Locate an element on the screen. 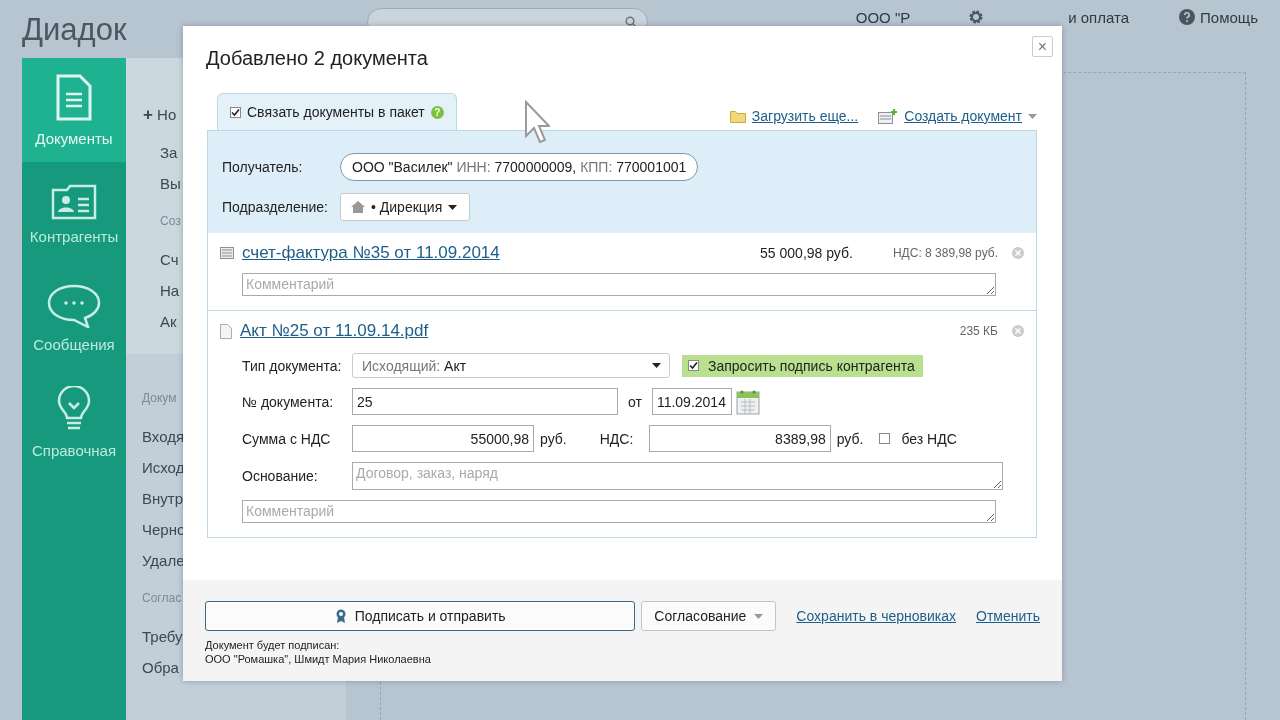 This screenshot has width=1280, height=720. create-document-link: Создать документ is located at coordinates (963, 116).